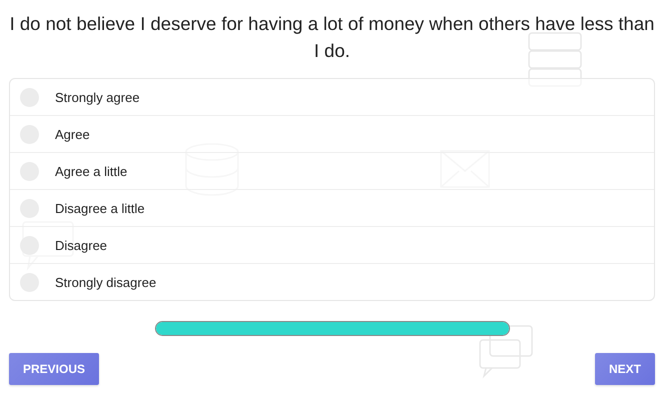  I want to click on option-label: Agree a little, so click(91, 171).